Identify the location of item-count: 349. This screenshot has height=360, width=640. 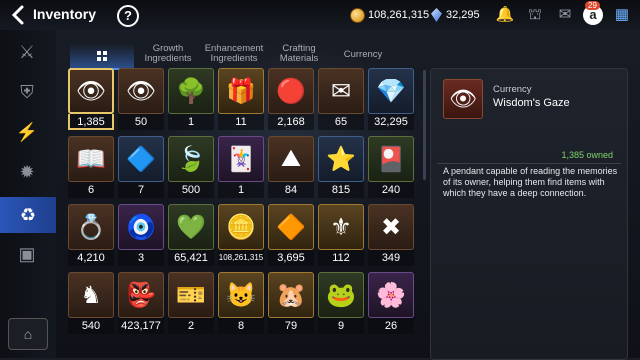
(391, 258).